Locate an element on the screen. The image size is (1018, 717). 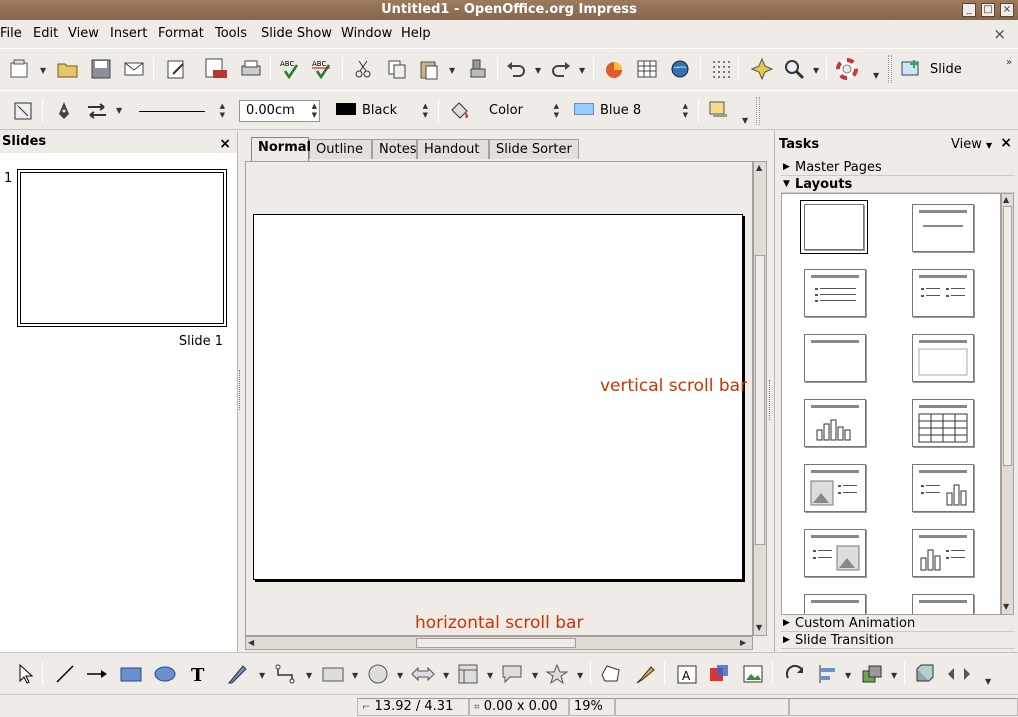
area-fill-bucket-icon is located at coordinates (460, 111).